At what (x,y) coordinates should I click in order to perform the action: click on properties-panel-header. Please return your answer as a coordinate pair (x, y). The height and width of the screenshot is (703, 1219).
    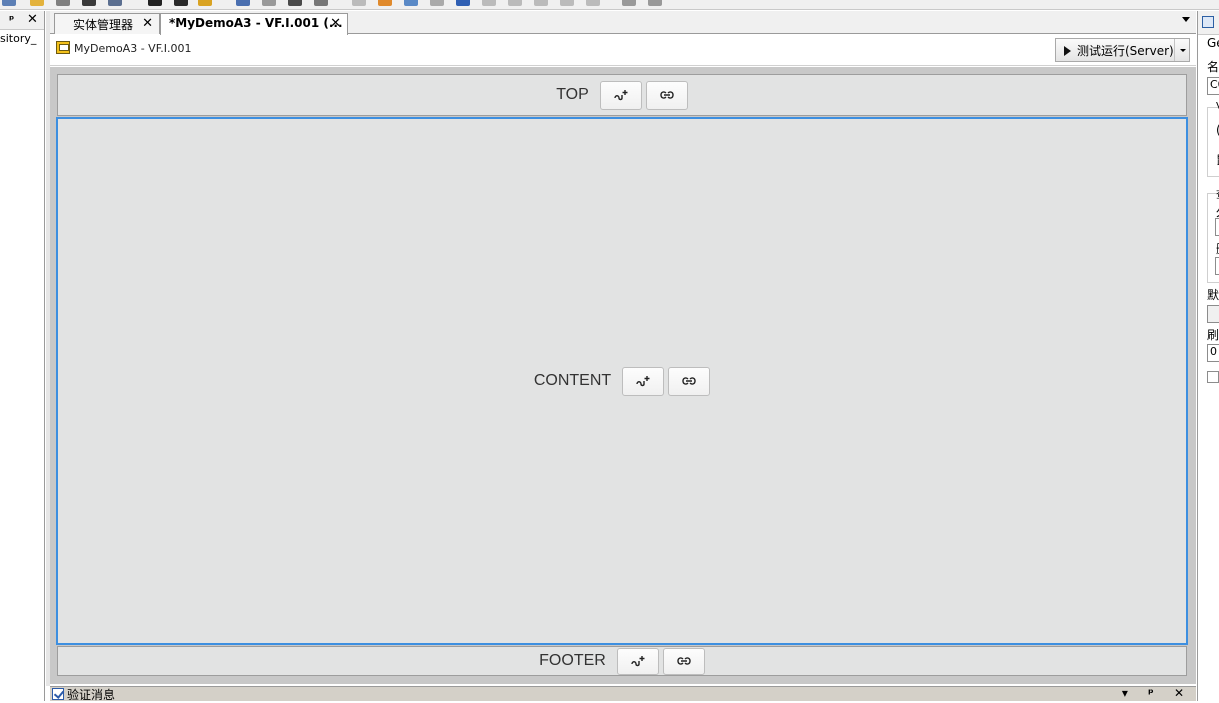
    Looking at the image, I should click on (1208, 23).